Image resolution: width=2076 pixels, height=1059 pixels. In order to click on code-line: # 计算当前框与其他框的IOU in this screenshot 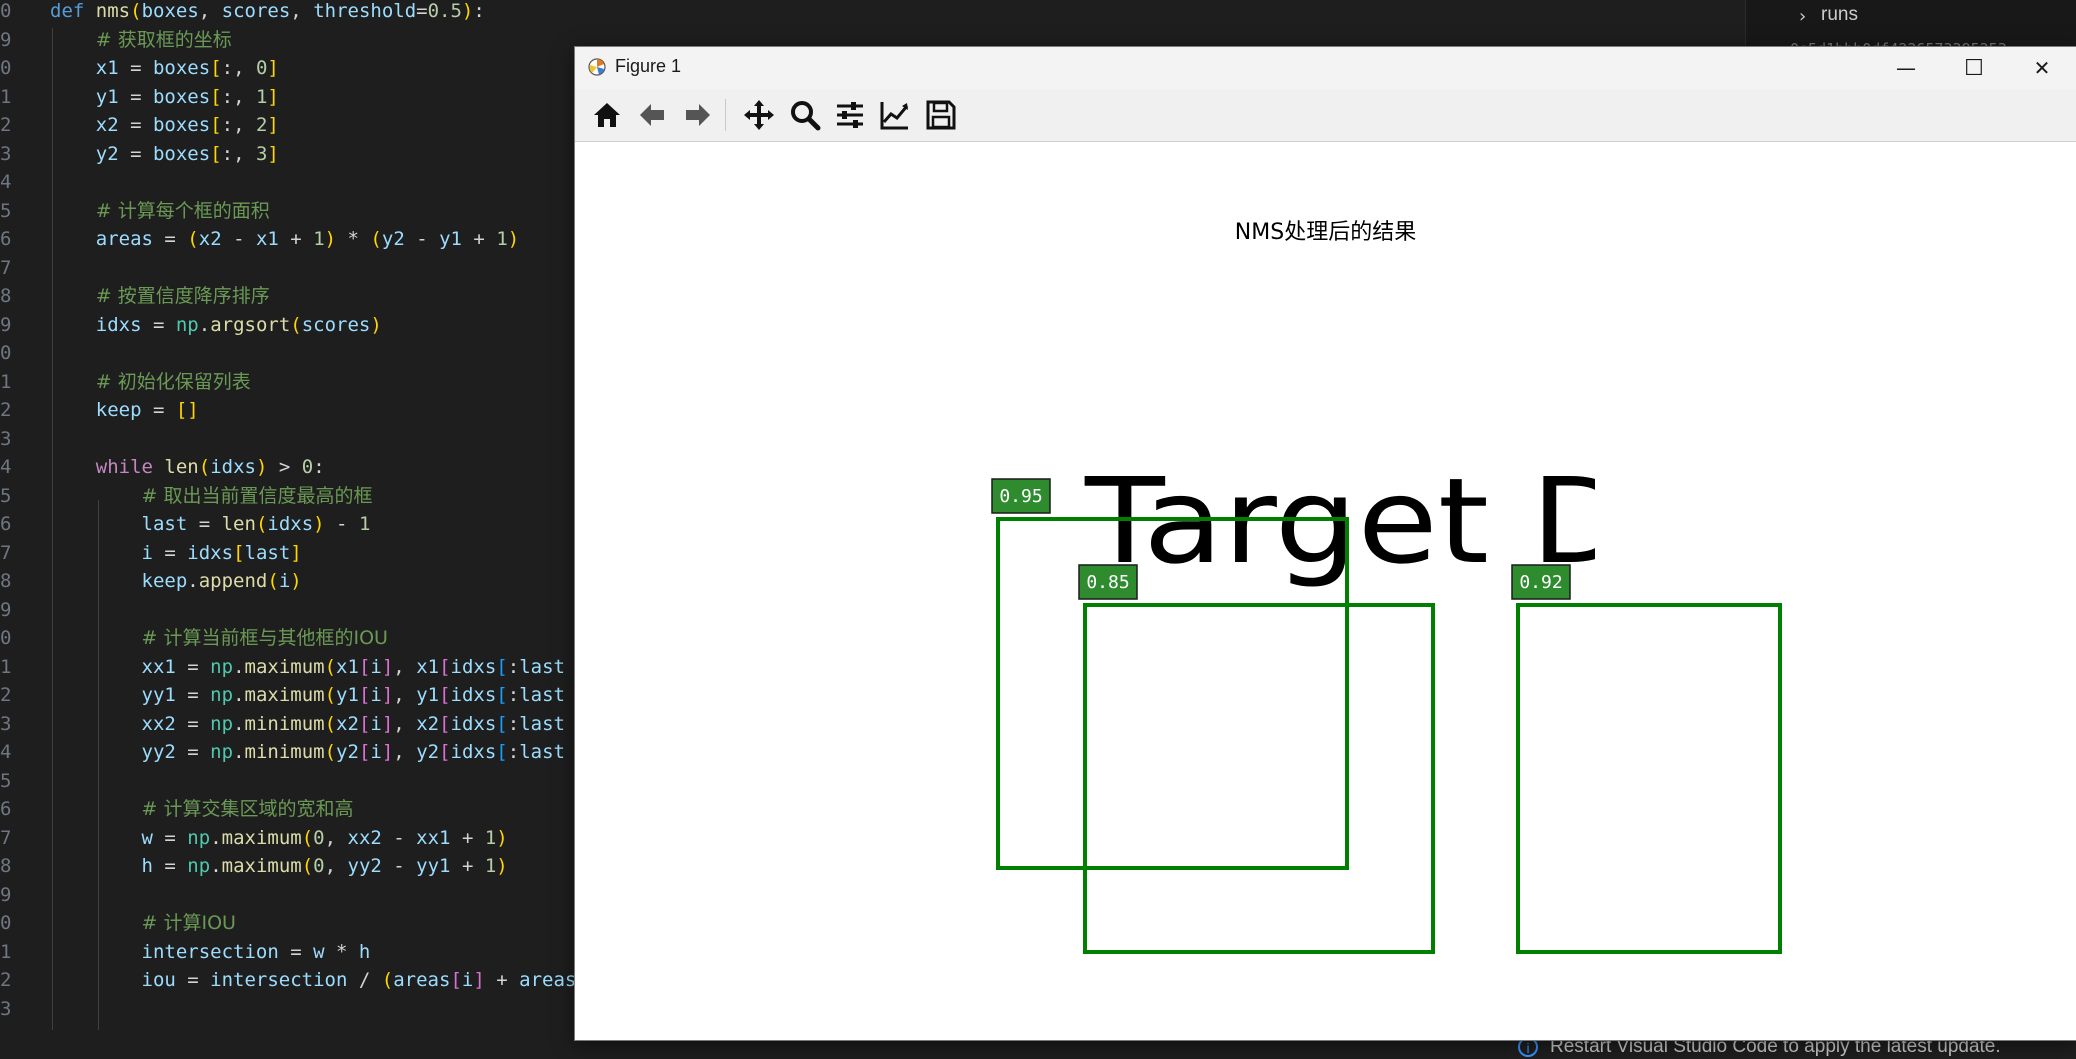, I will do `click(219, 638)`.